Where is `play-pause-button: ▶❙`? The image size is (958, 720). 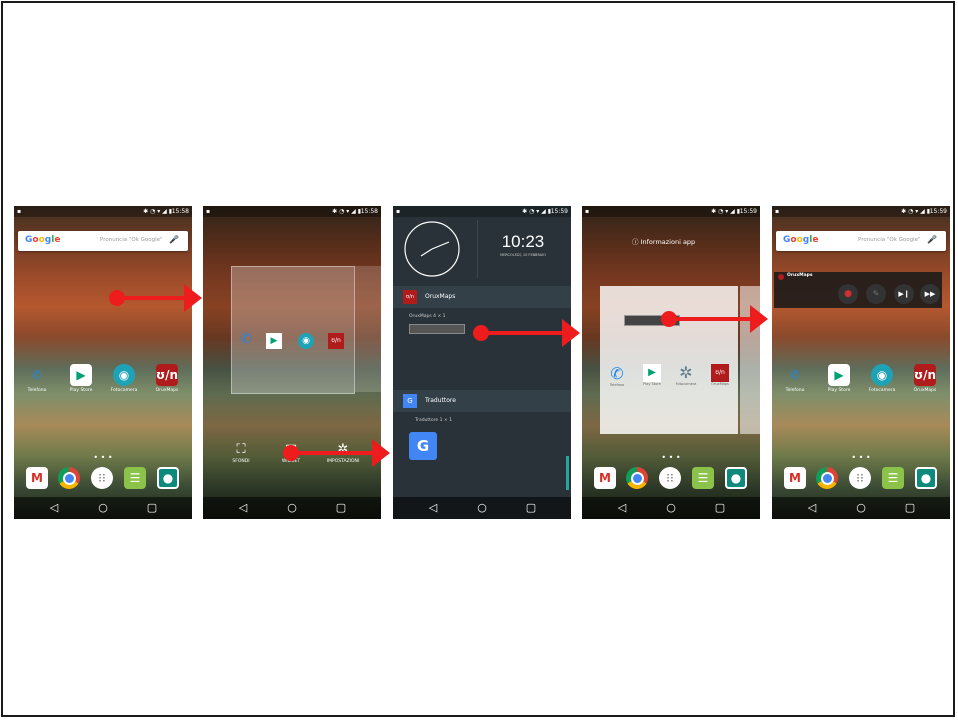
play-pause-button: ▶❙ is located at coordinates (904, 294).